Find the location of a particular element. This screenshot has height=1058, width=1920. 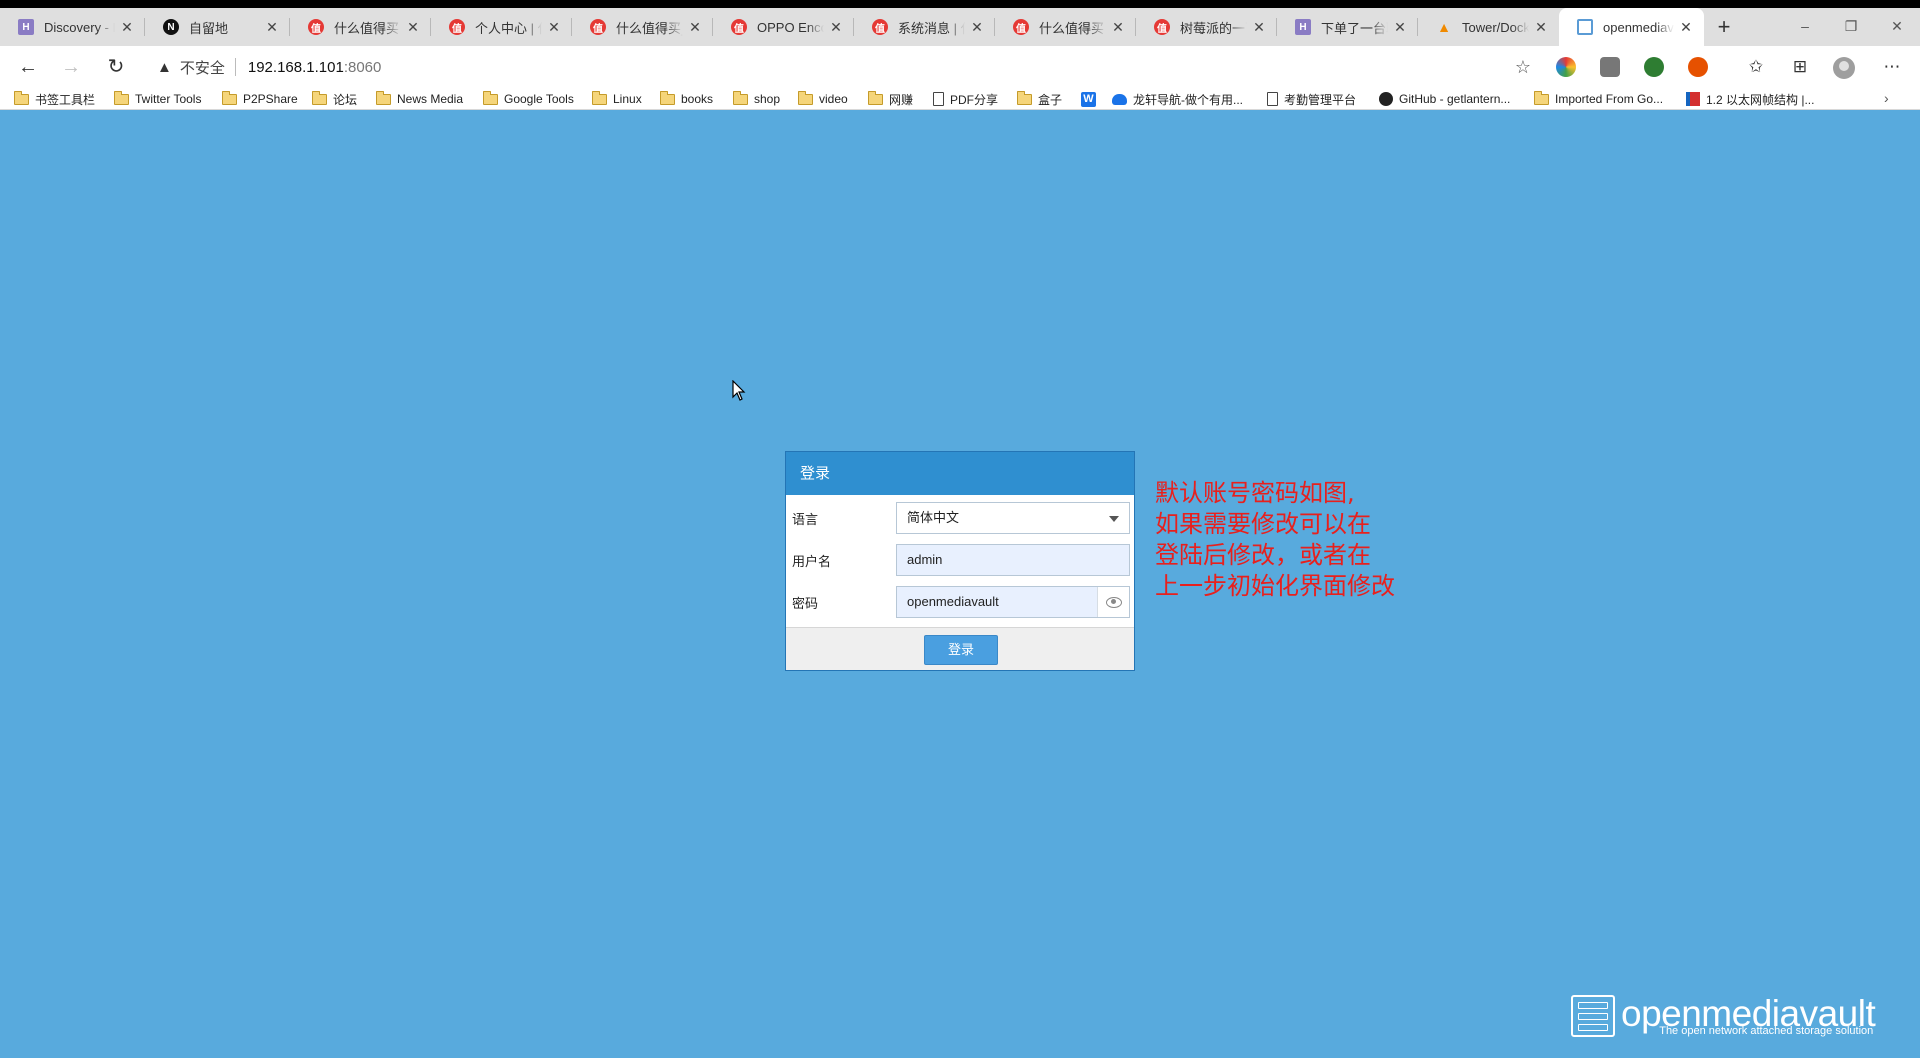

bookmark-item: video is located at coordinates (822, 99).